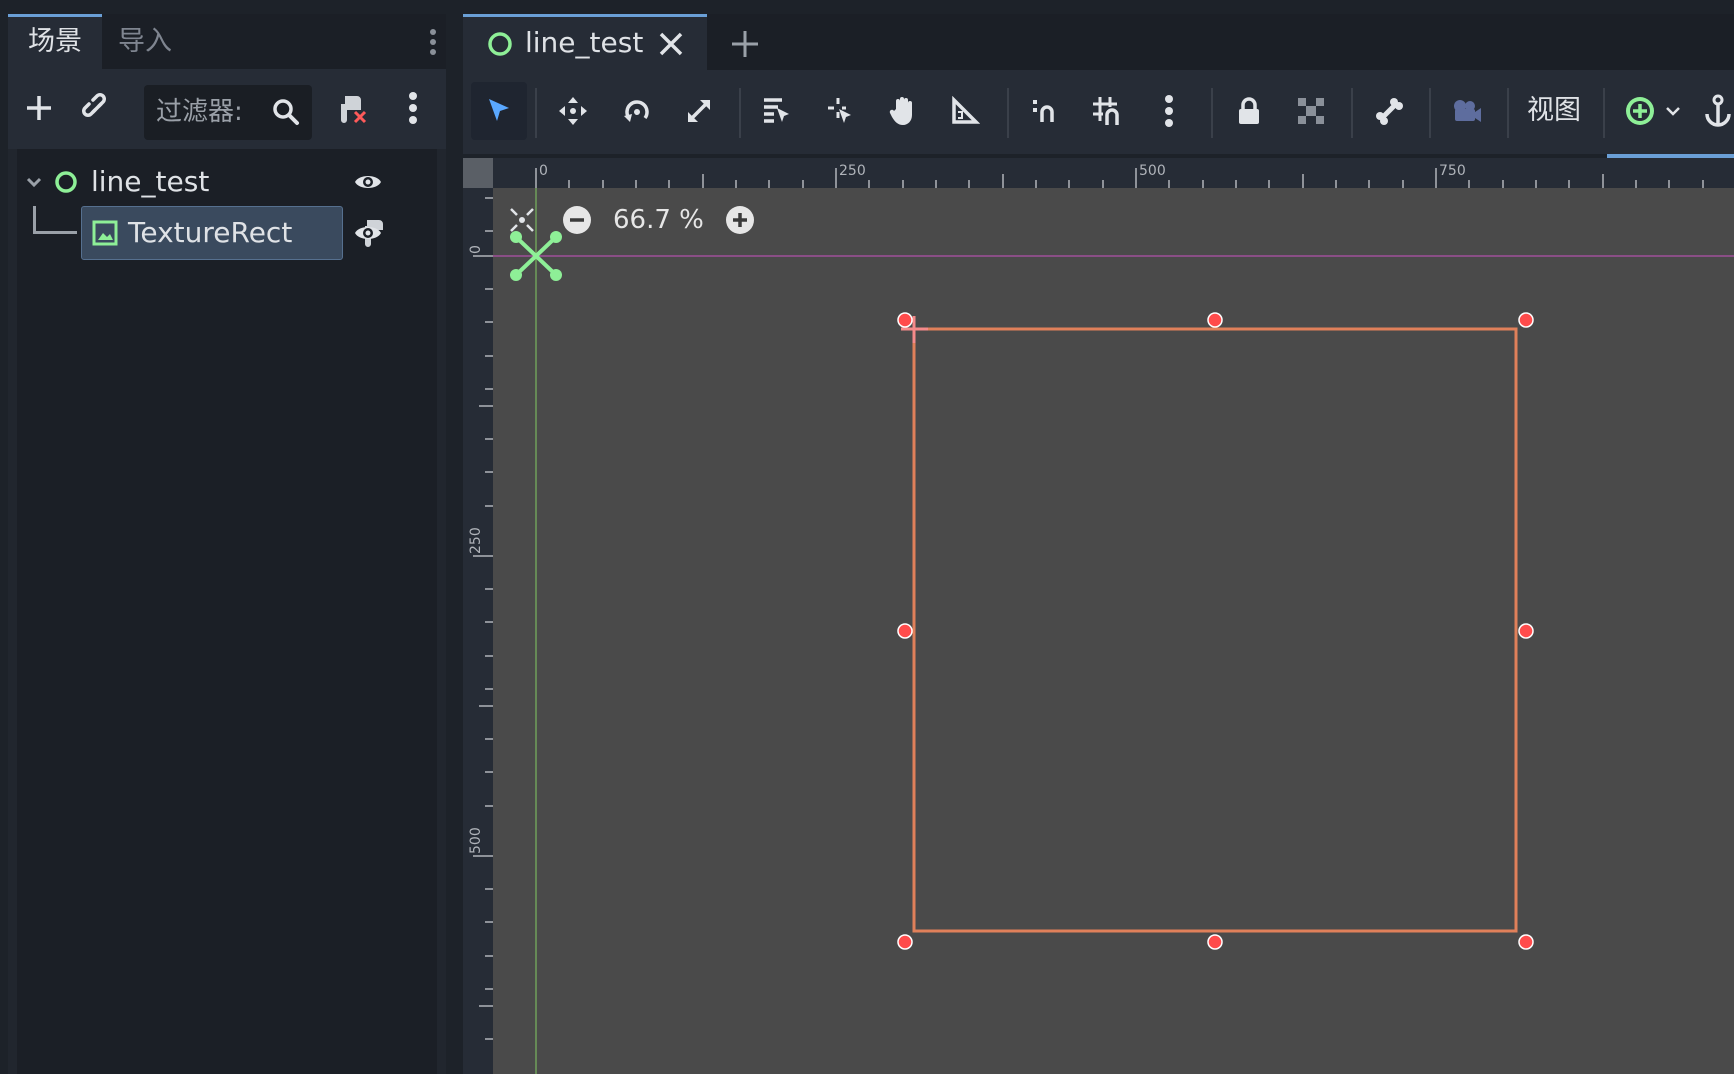  What do you see at coordinates (900, 111) in the screenshot?
I see `hand-icon` at bounding box center [900, 111].